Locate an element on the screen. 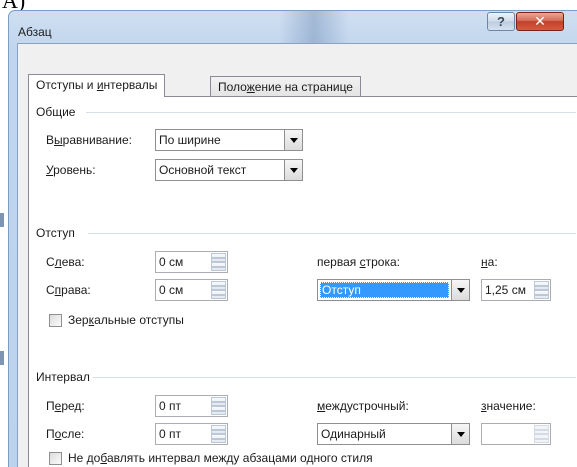 Image resolution: width=577 pixels, height=467 pixels. help-icon: ? is located at coordinates (501, 21).